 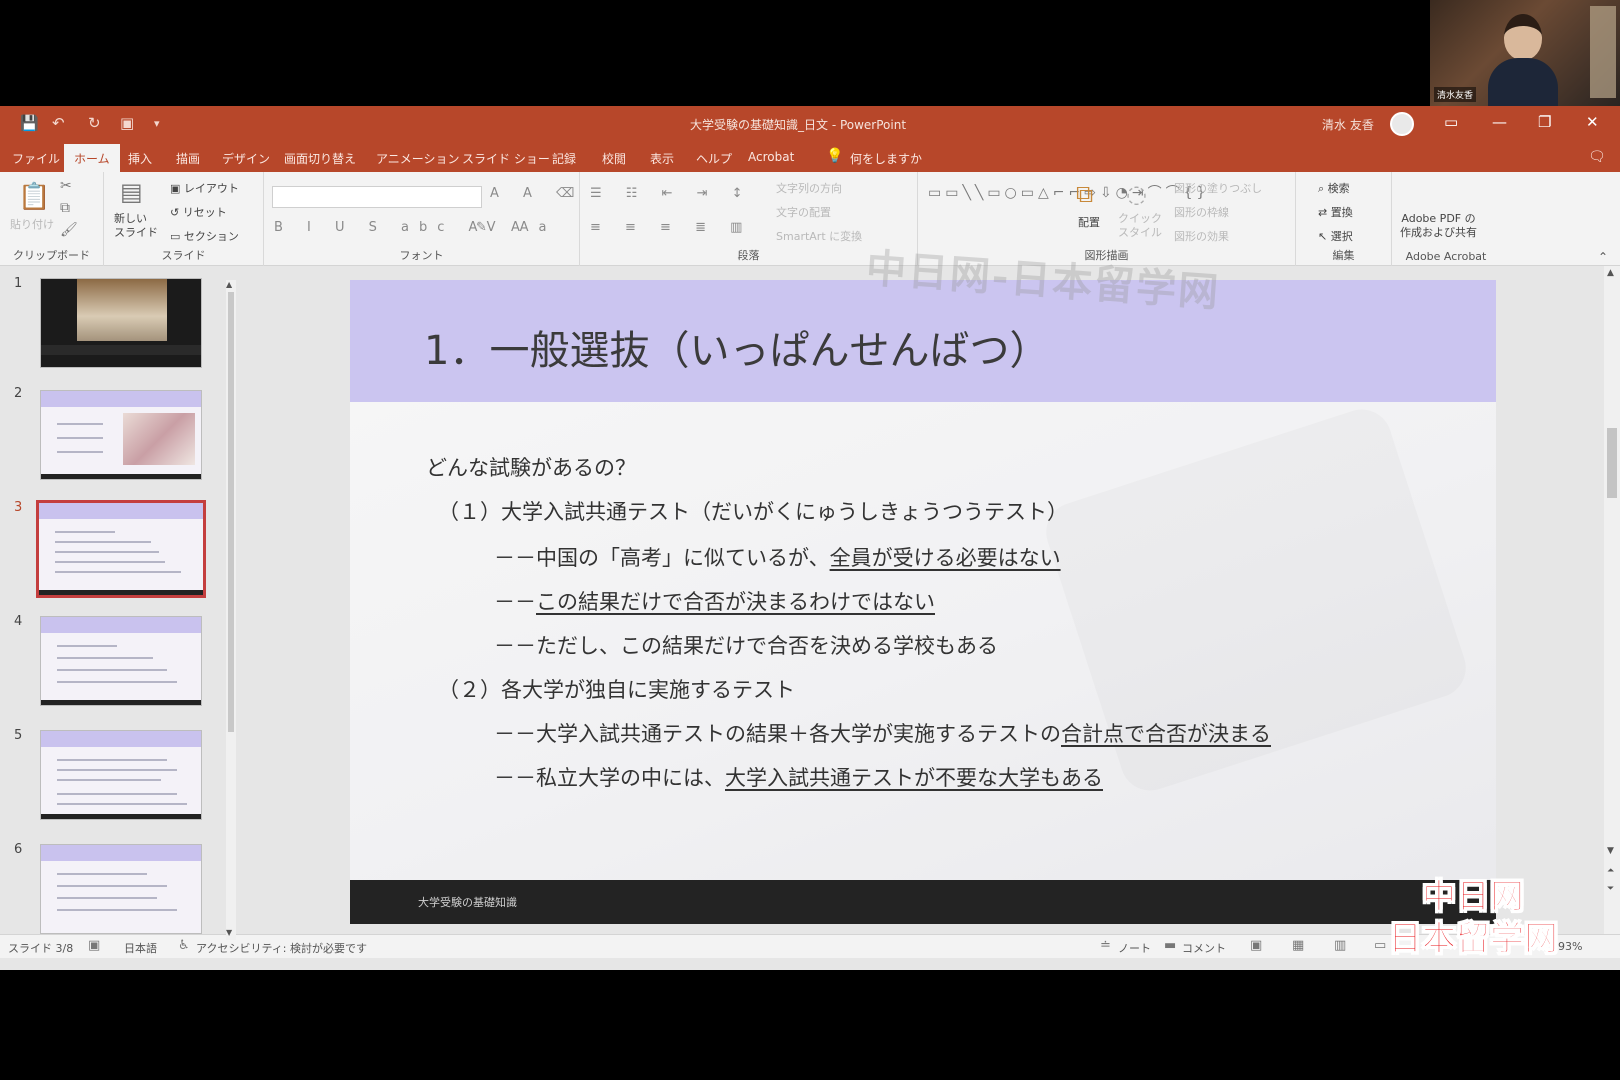 I want to click on language: 日本語, so click(x=140, y=948).